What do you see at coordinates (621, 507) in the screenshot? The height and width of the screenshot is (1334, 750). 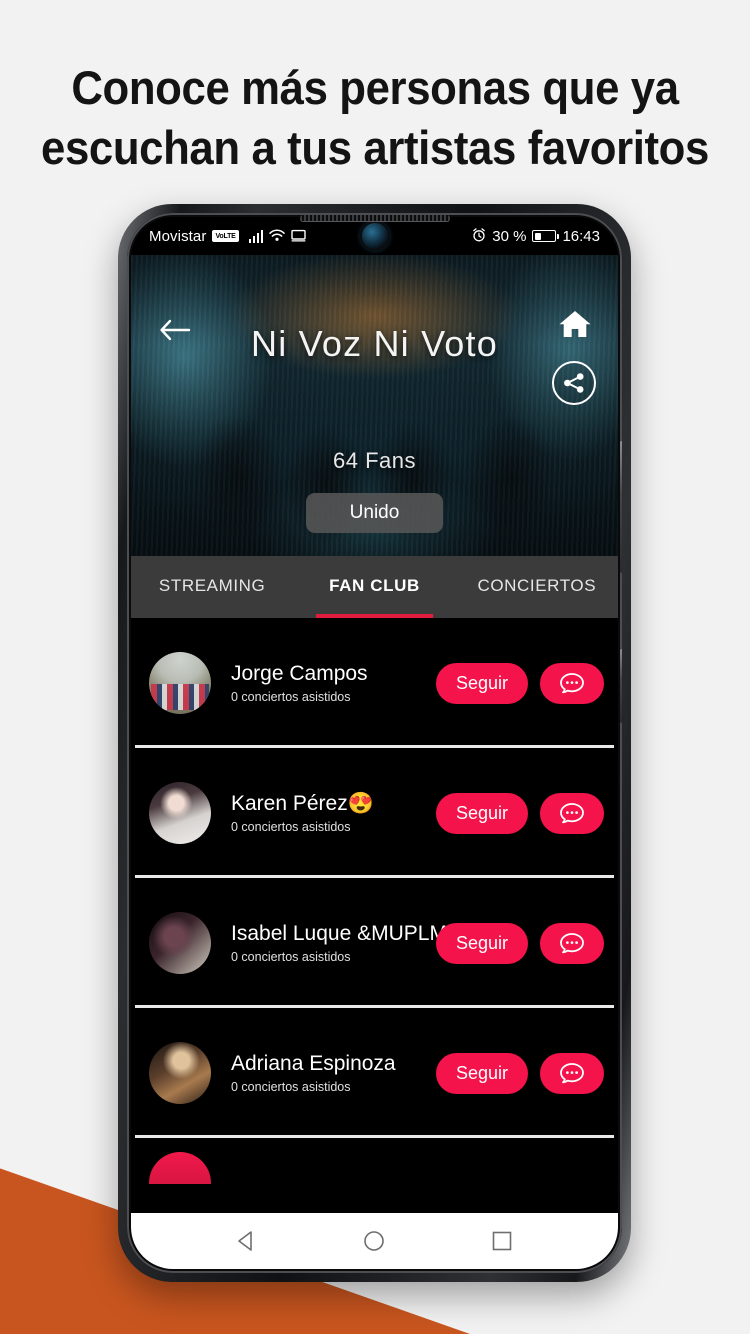 I see `volume-button` at bounding box center [621, 507].